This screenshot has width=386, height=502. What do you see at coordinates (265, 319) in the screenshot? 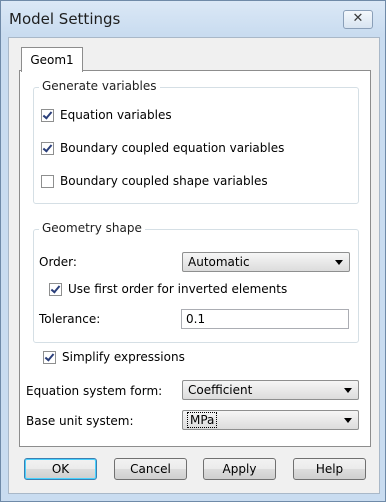
I see `tolerance-input: 0.1` at bounding box center [265, 319].